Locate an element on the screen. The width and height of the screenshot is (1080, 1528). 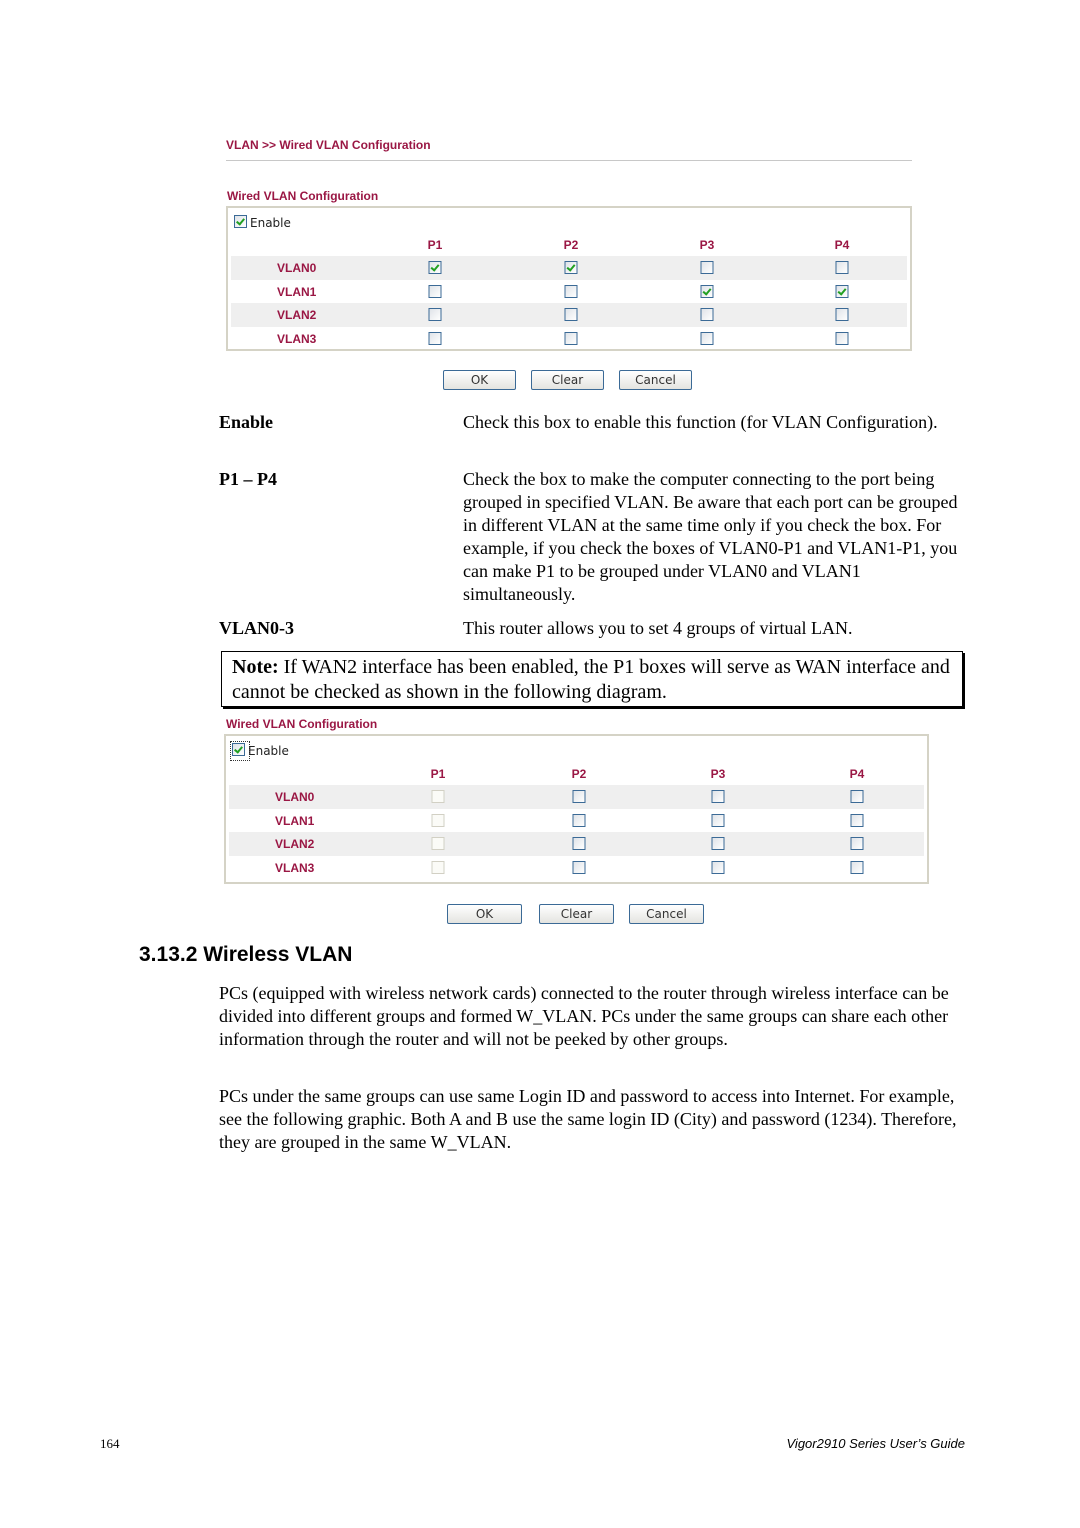
wired-vlan-panel-wan2: Enable P1 P2 P3 P4 VLAN0 VLAN1 VLAN2 VLAN3 is located at coordinates (576, 809).